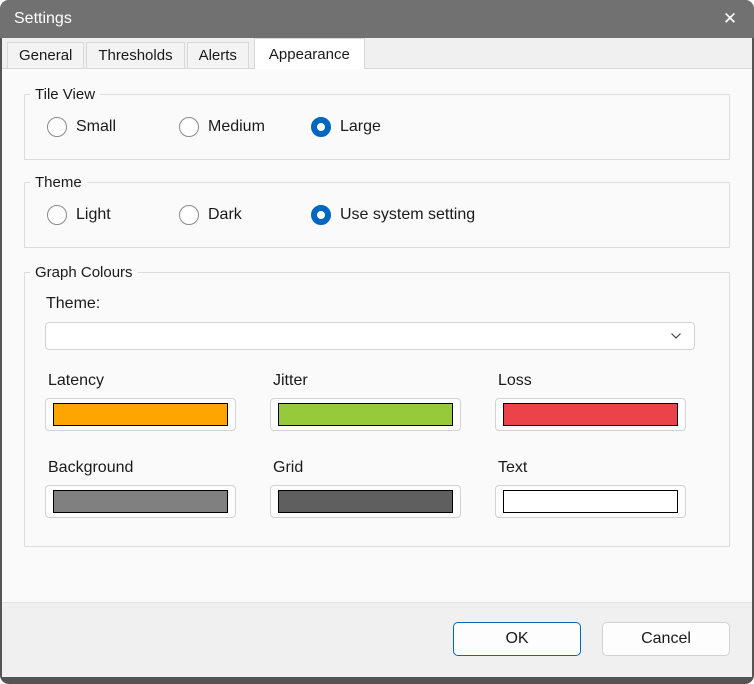 This screenshot has height=684, width=754. I want to click on graph-theme-dropdown, so click(370, 336).